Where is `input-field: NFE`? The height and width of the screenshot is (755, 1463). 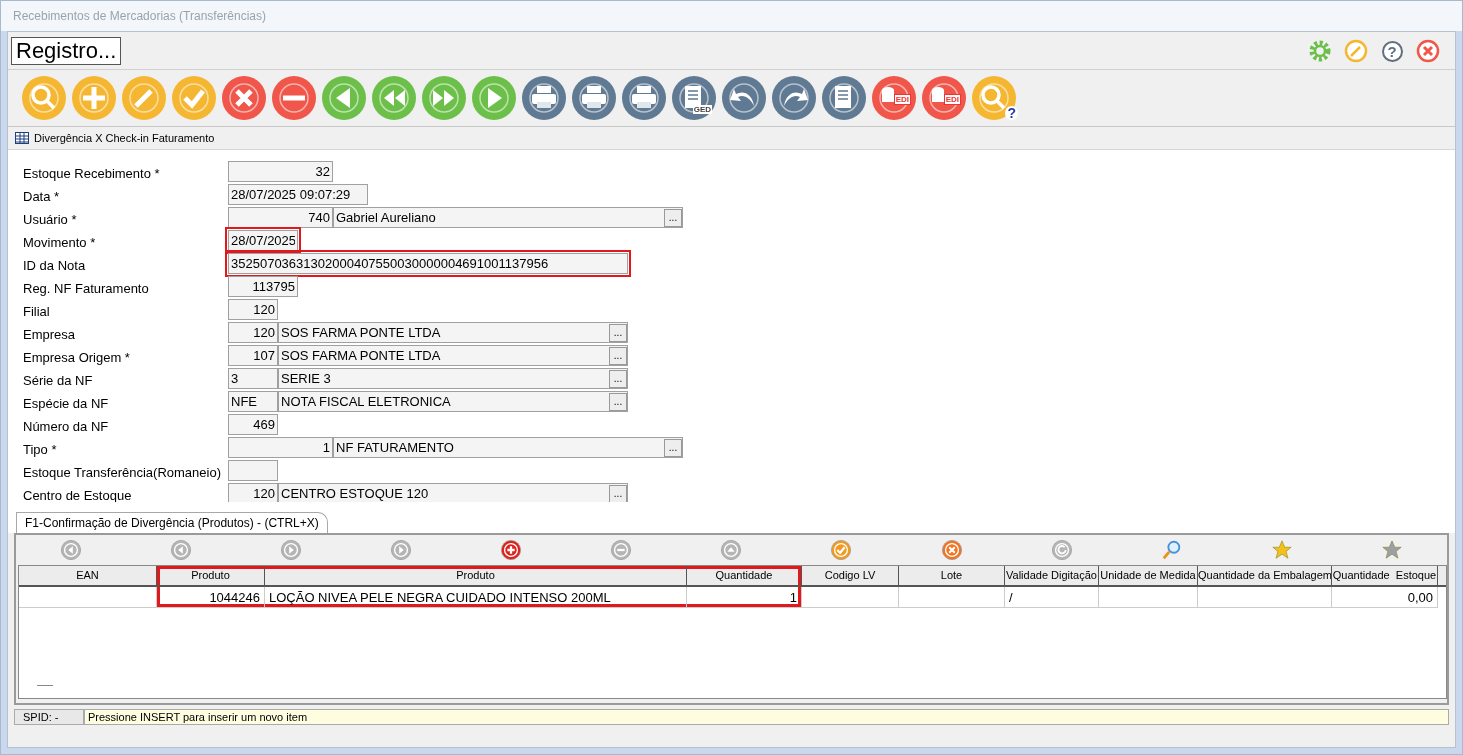
input-field: NFE is located at coordinates (253, 401).